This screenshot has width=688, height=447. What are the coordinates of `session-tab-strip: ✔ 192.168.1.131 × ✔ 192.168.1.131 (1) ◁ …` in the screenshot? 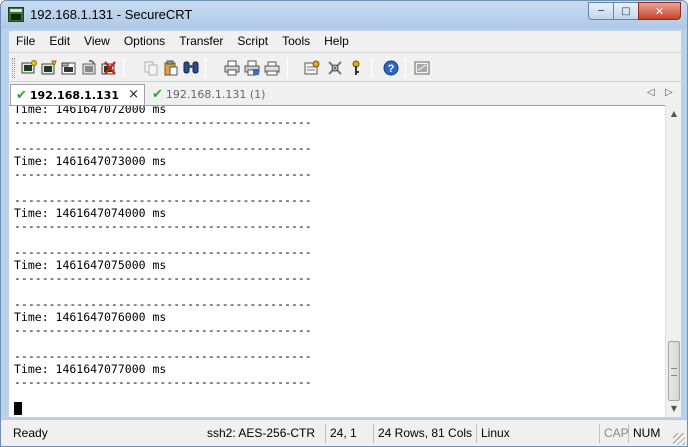 It's located at (345, 93).